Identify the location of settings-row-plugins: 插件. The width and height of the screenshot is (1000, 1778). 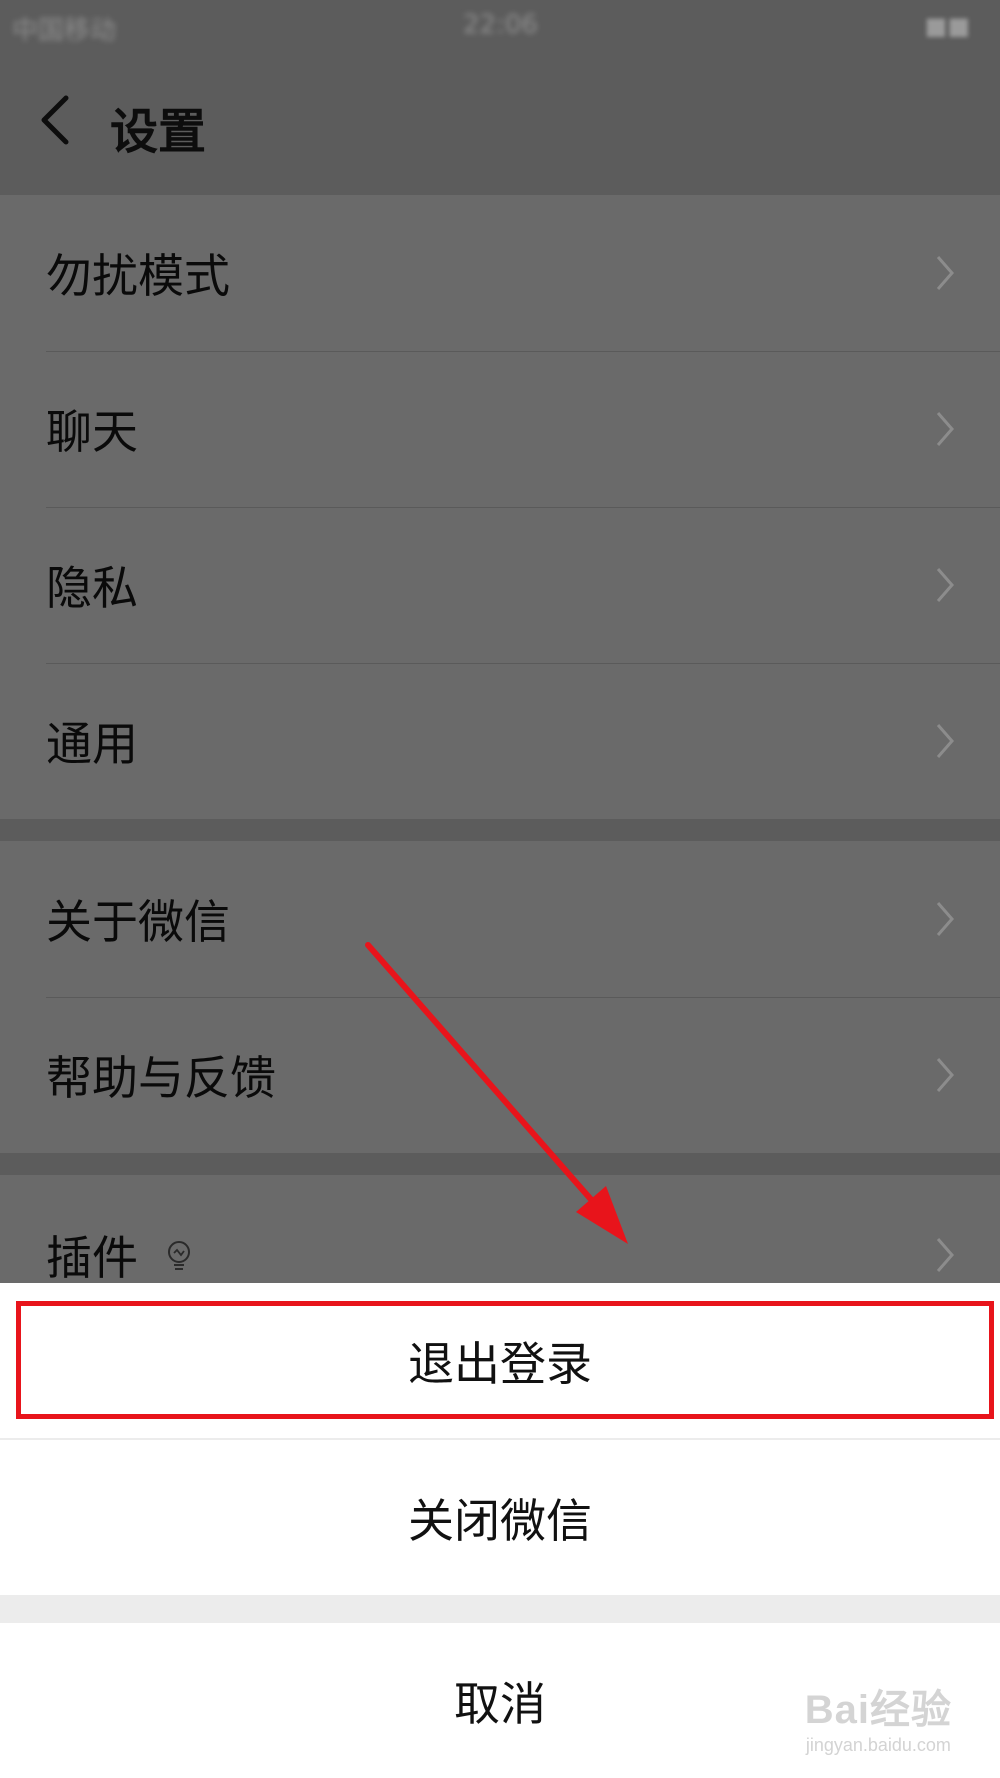
(500, 1229).